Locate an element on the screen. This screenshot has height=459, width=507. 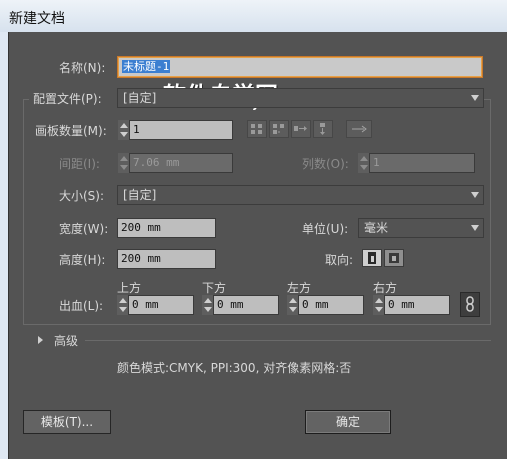
size-value: [自定] is located at coordinates (140, 195).